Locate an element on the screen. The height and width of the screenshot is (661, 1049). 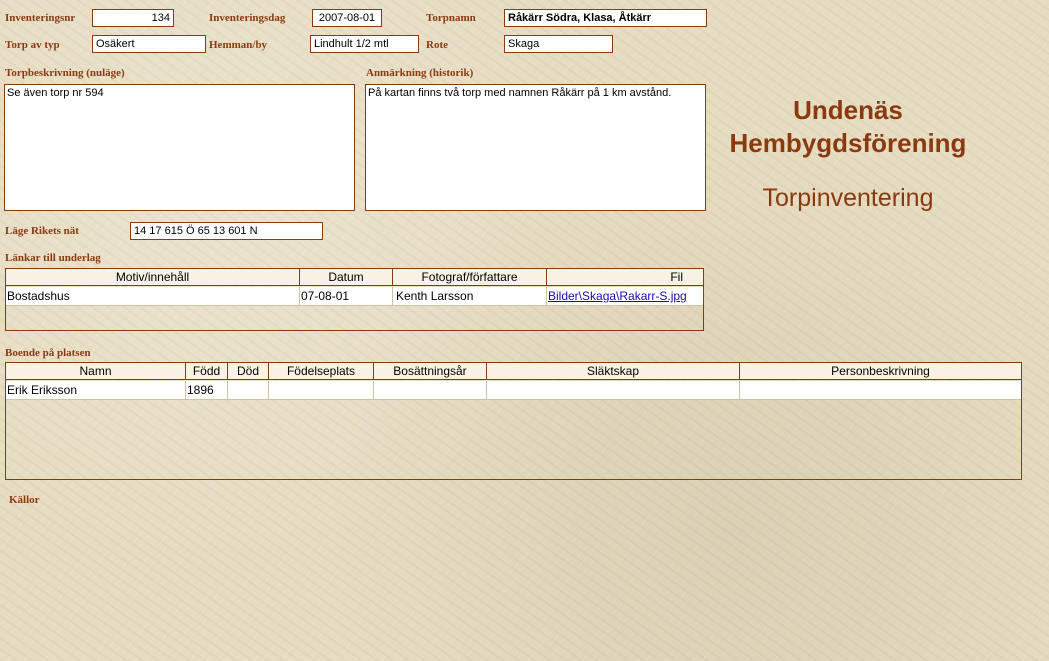
links-col-datum: Datum is located at coordinates (346, 277).